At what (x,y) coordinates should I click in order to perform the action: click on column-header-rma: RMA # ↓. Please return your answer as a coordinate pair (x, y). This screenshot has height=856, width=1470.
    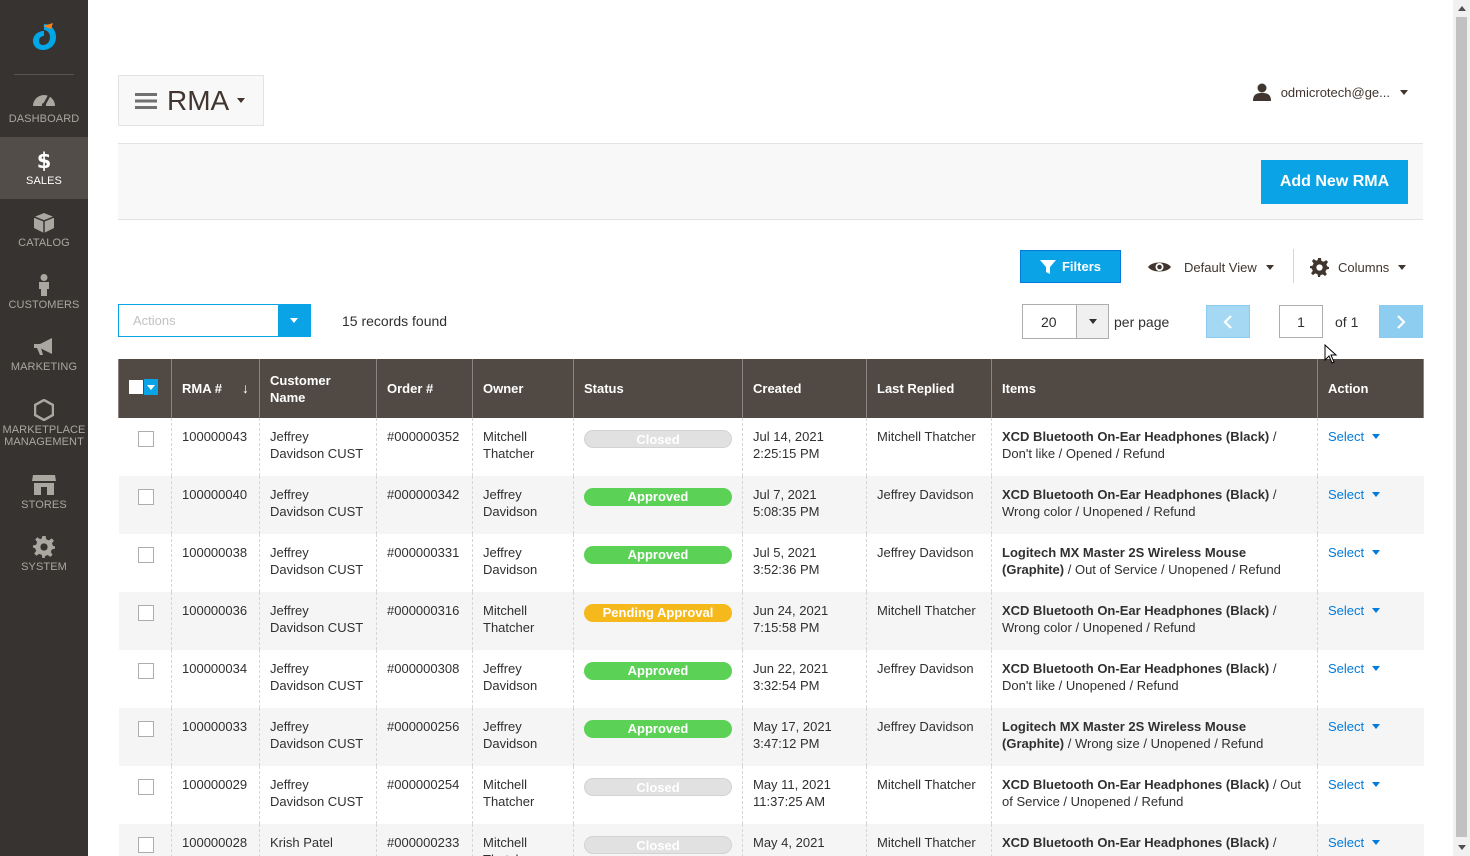
    Looking at the image, I should click on (215, 388).